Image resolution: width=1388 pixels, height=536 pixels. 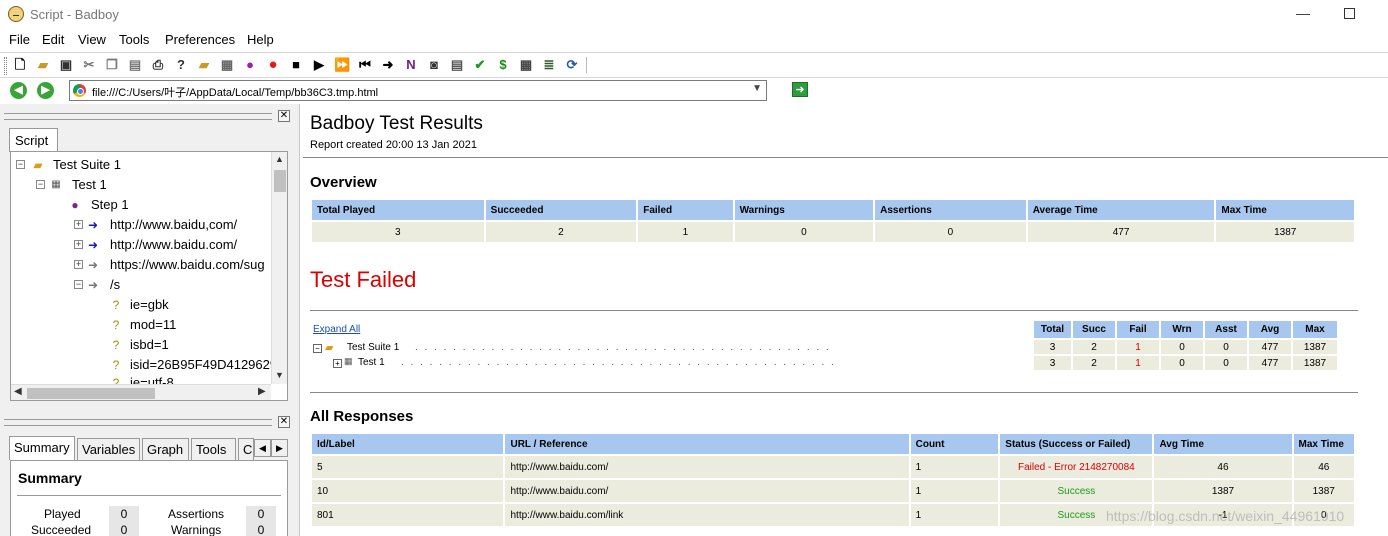 What do you see at coordinates (457, 65) in the screenshot?
I see `document-icon: ▤` at bounding box center [457, 65].